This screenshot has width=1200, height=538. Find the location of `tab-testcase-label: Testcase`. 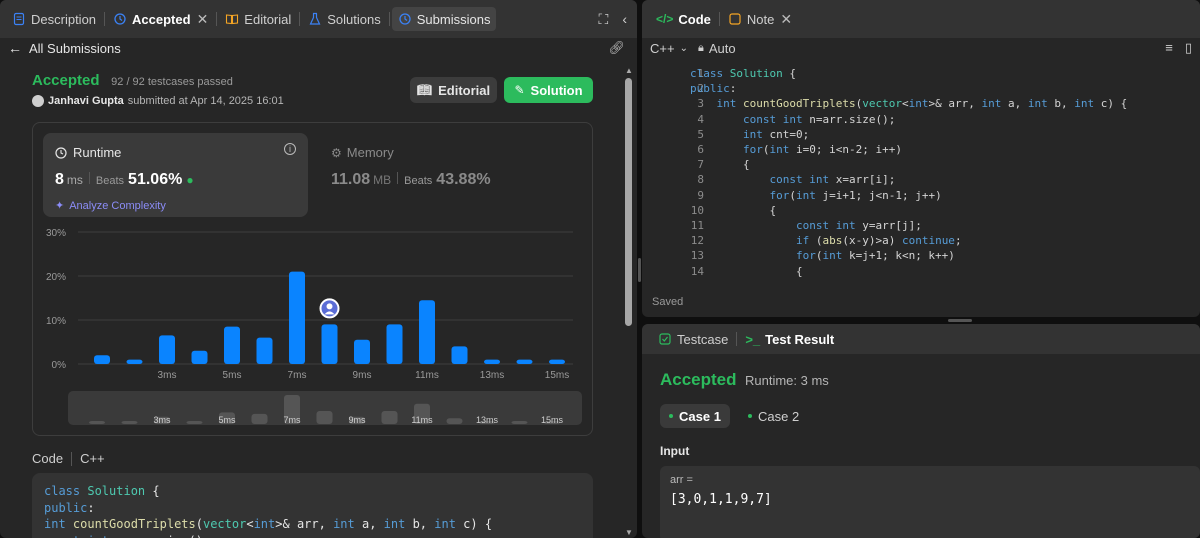

tab-testcase-label: Testcase is located at coordinates (703, 339).